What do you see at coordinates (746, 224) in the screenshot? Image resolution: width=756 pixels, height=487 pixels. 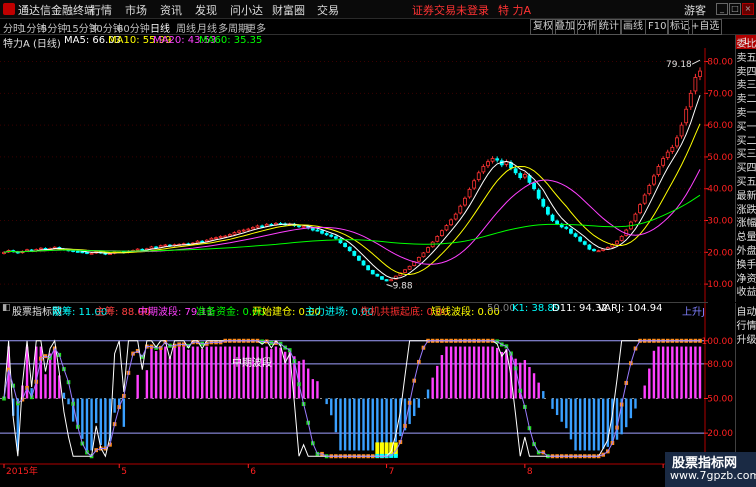 I see `sidebar-item-13: 涨幅` at bounding box center [746, 224].